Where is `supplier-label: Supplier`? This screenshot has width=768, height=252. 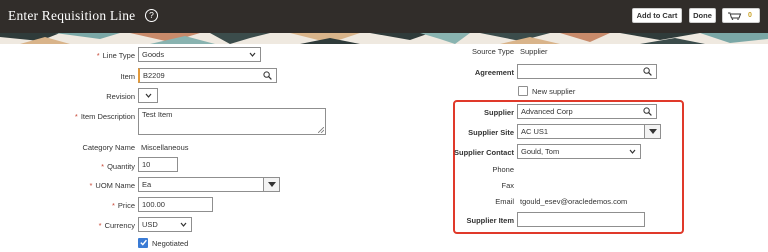 supplier-label: Supplier is located at coordinates (498, 112).